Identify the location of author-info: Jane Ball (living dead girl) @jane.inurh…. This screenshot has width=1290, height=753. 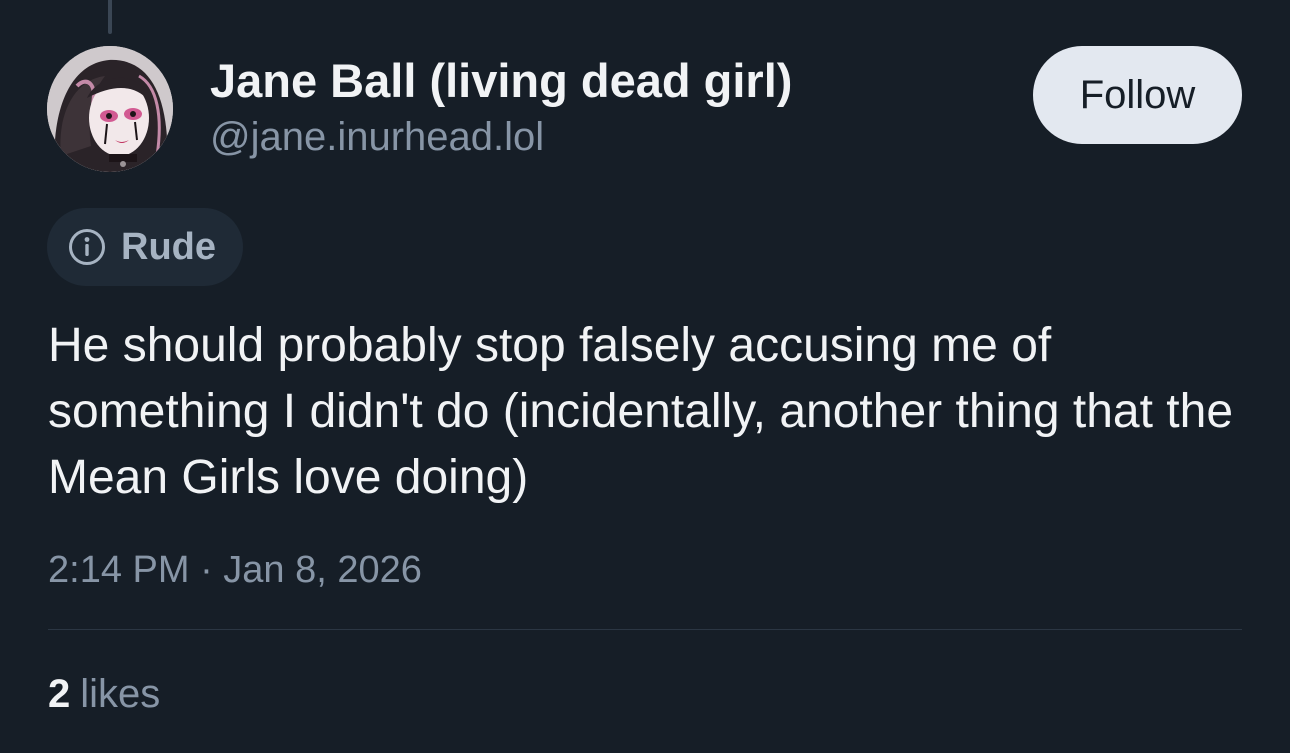
(501, 107).